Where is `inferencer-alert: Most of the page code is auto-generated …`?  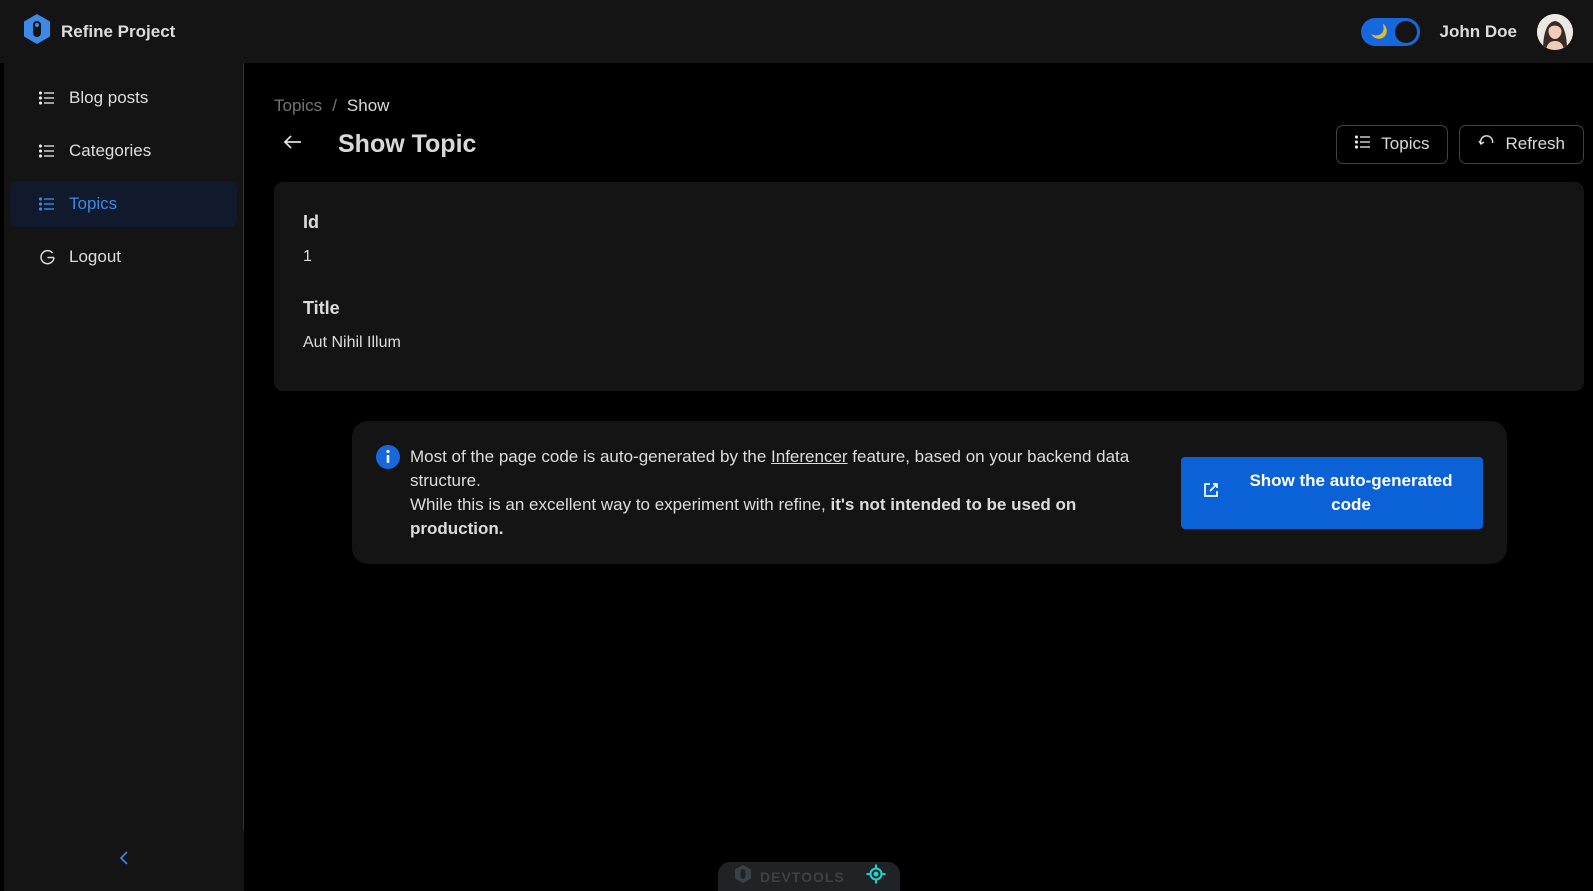
inferencer-alert: Most of the page code is auto-generated … is located at coordinates (929, 492).